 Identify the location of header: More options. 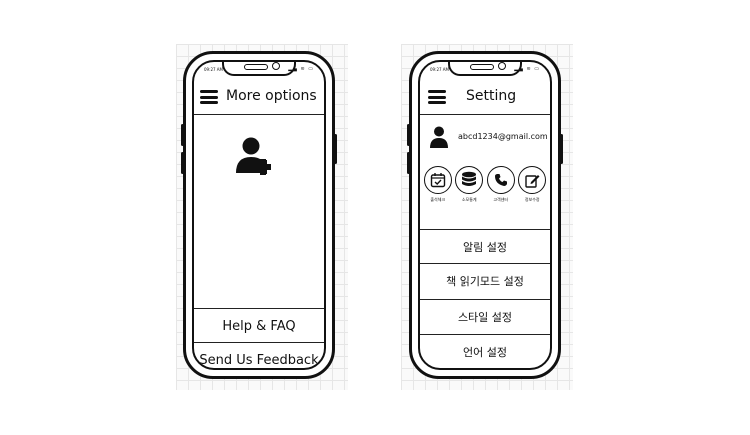
(259, 98).